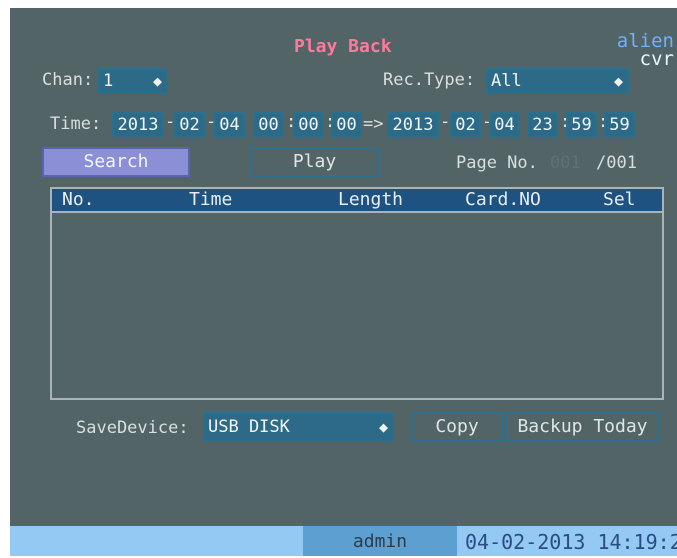 Image resolution: width=677 pixels, height=558 pixels. What do you see at coordinates (108, 81) in the screenshot?
I see `channel-value: 1` at bounding box center [108, 81].